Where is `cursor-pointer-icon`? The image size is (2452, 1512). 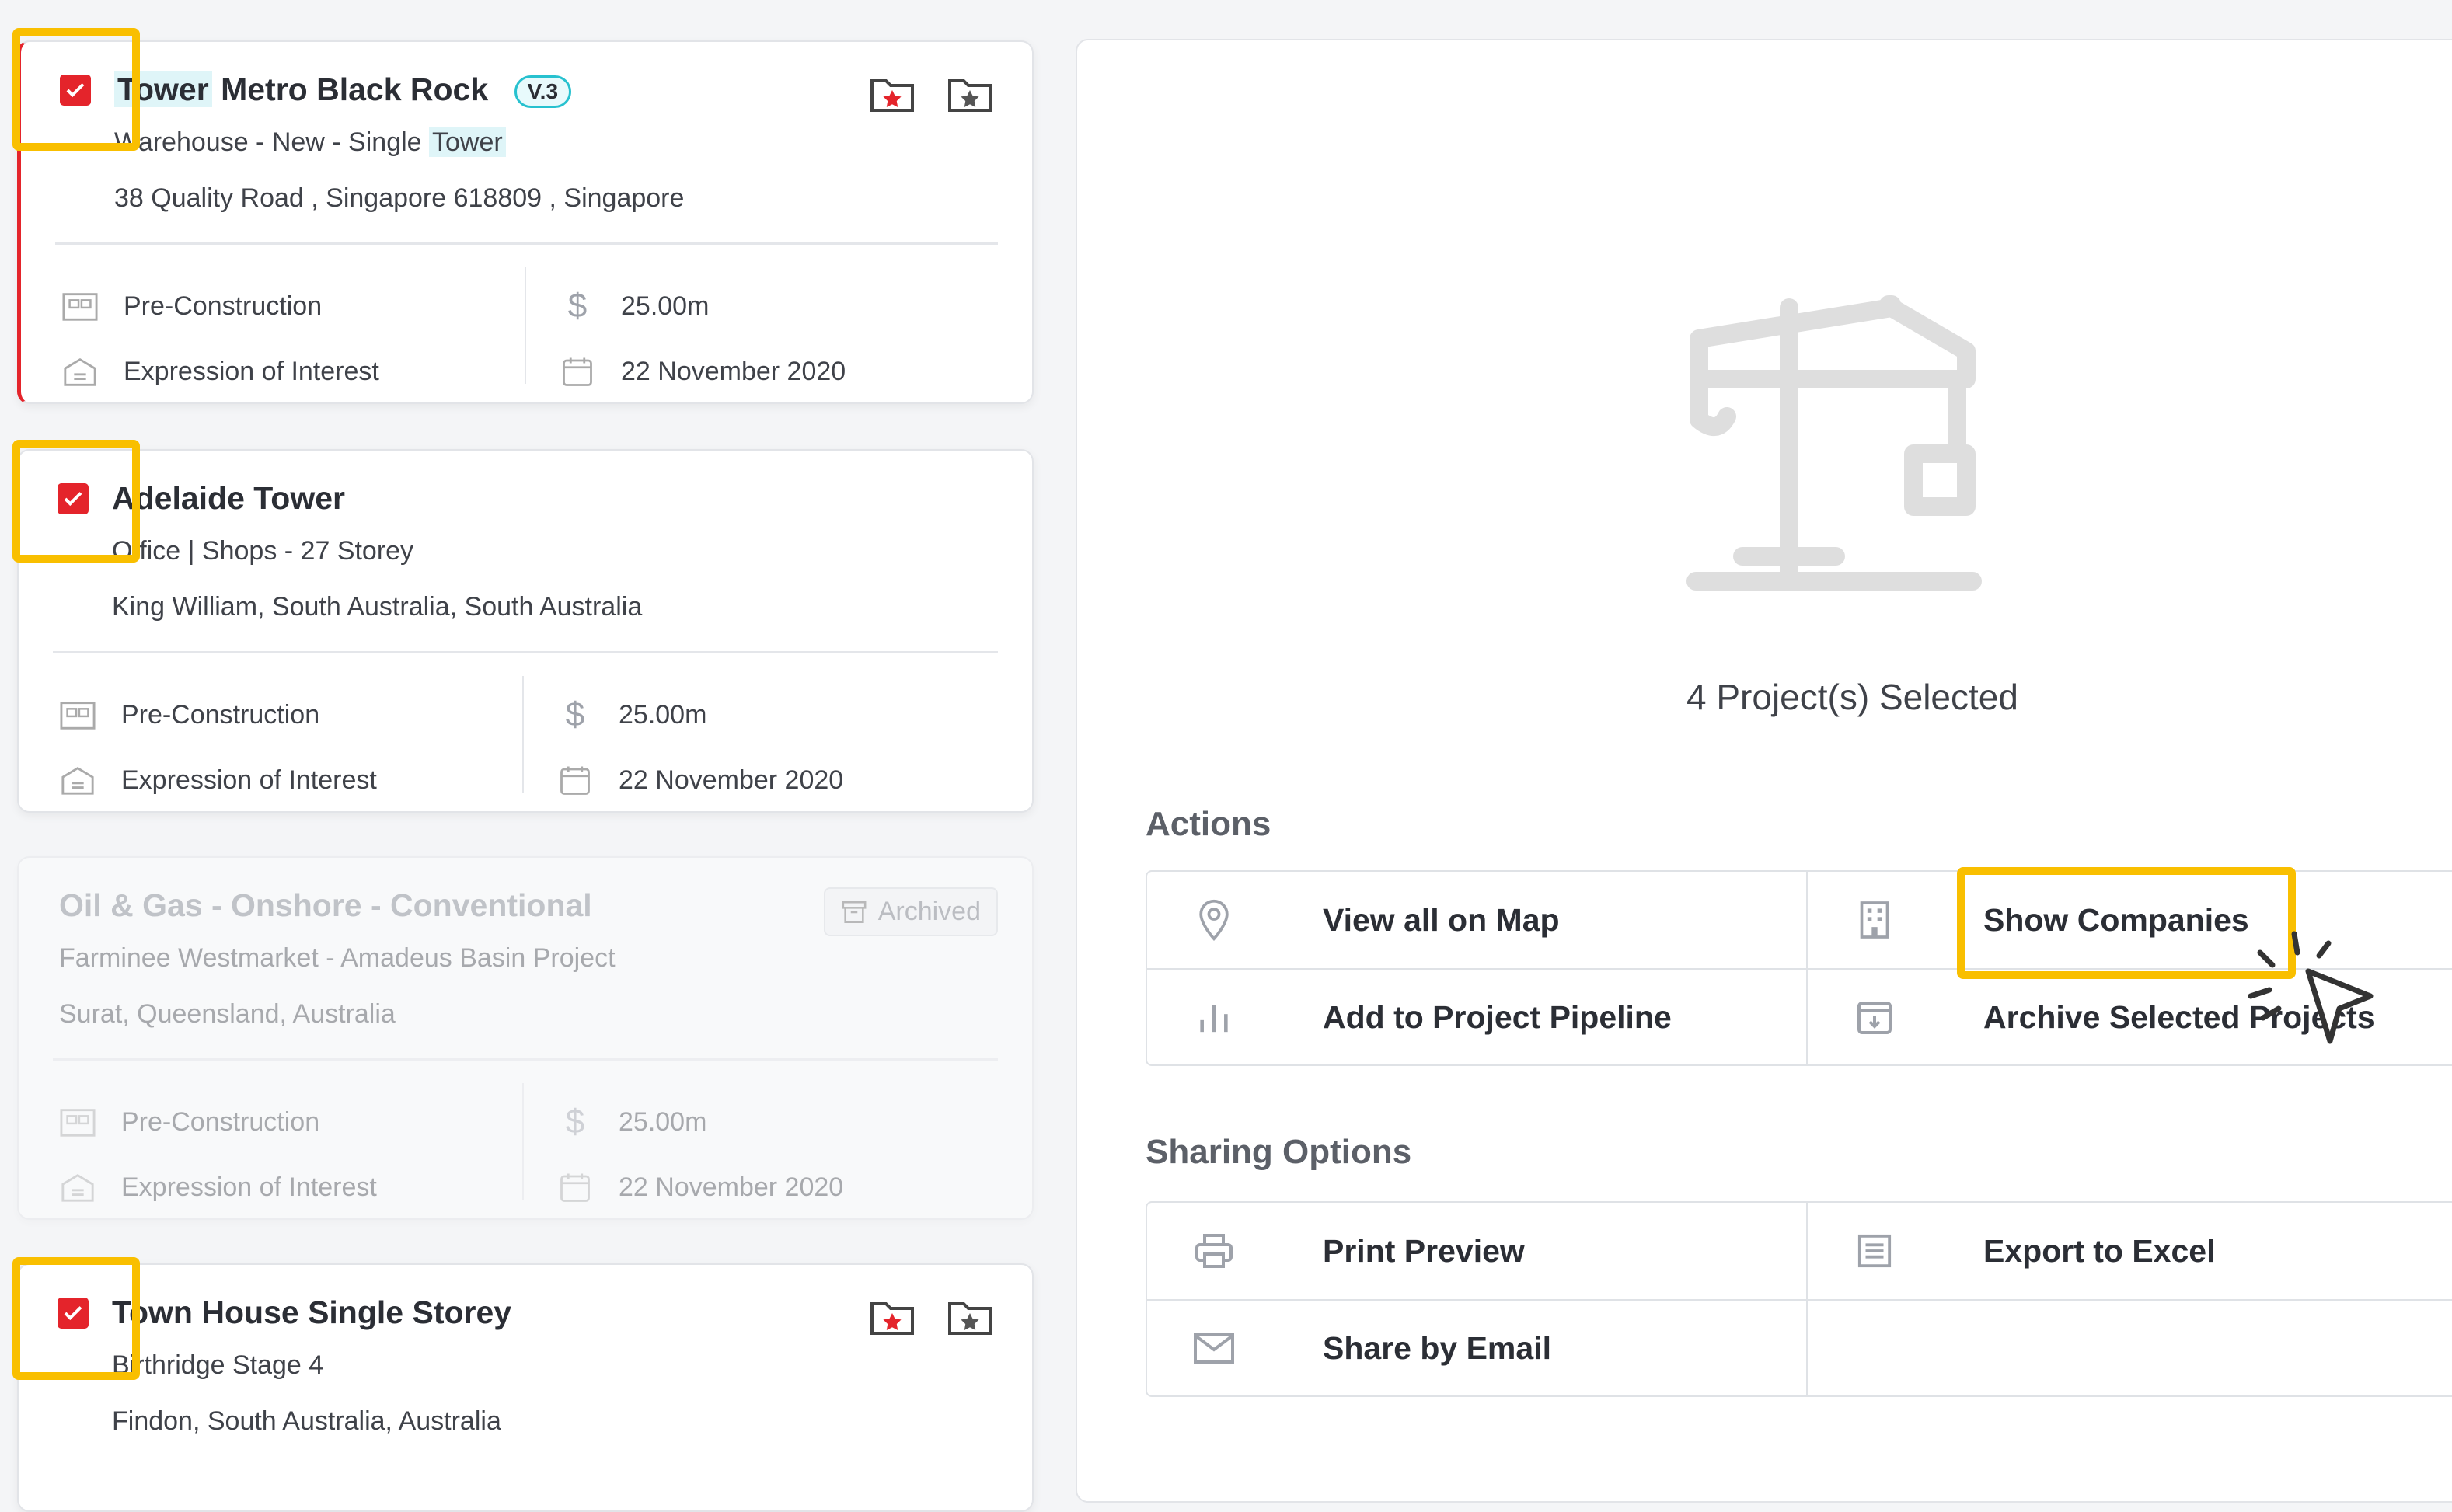
cursor-pointer-icon is located at coordinates (2311, 987).